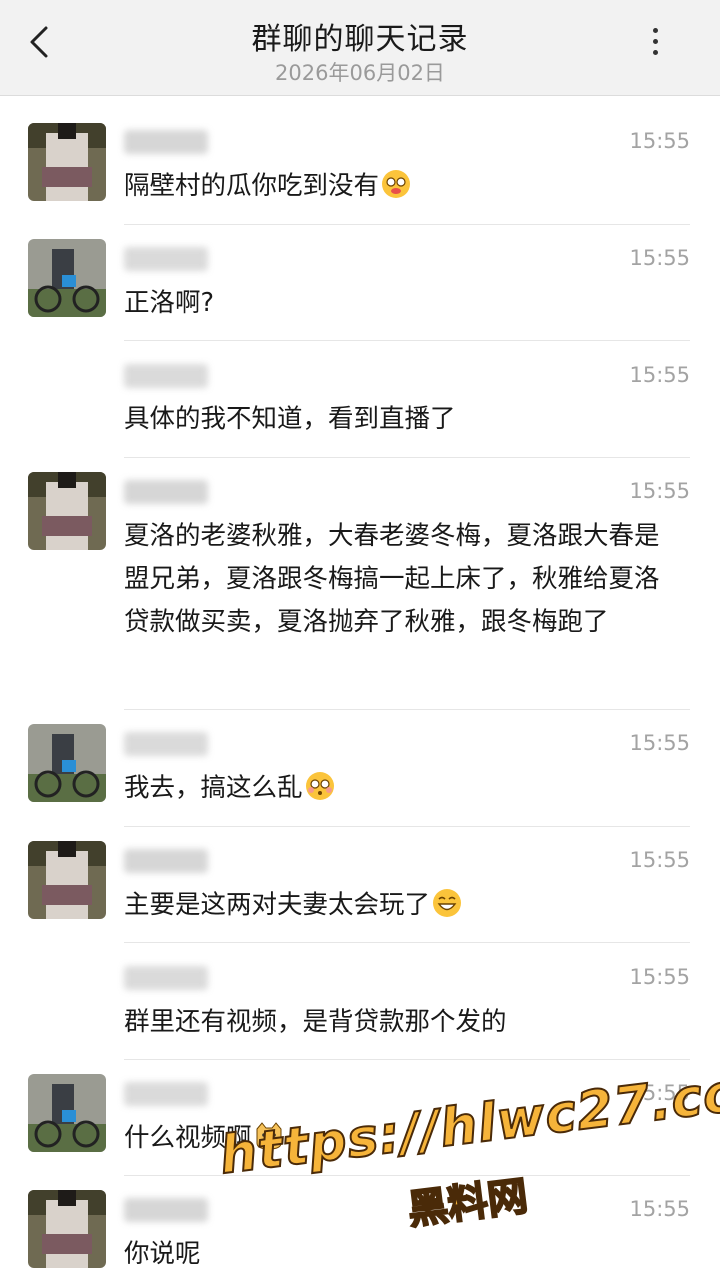 This screenshot has width=720, height=1280. Describe the element at coordinates (404, 788) in the screenshot. I see `message-text: 我去，搞这么乱` at that location.